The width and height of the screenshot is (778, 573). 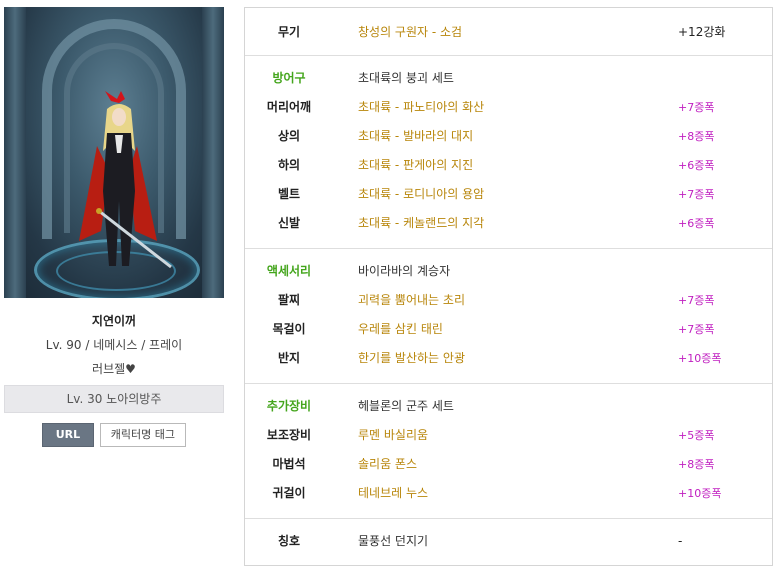 I want to click on slot-label: 신발, so click(x=289, y=223).